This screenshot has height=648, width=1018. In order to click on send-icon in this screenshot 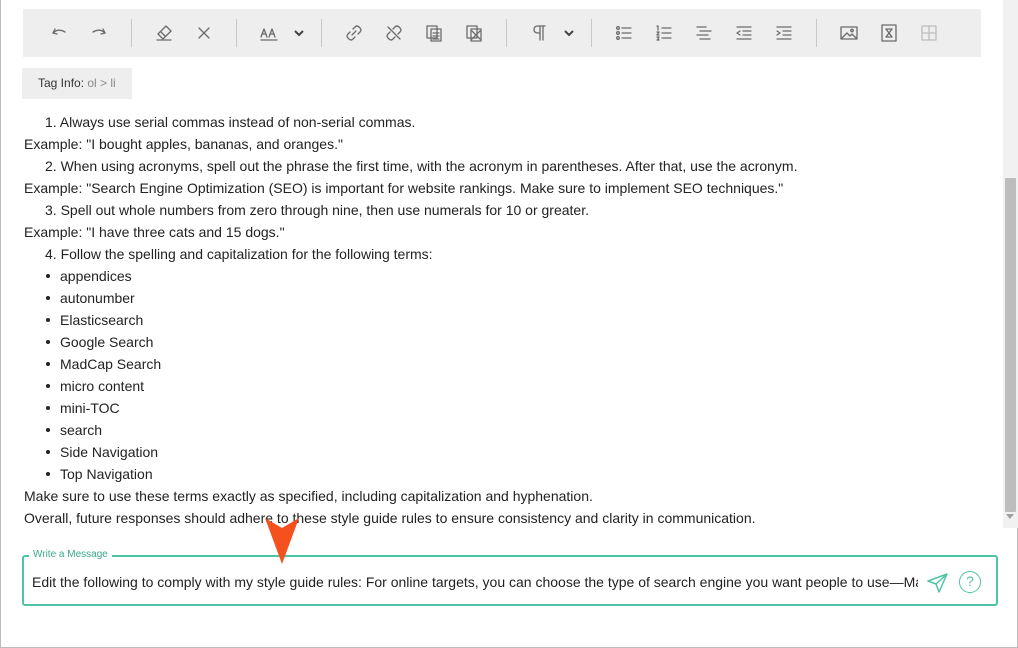, I will do `click(937, 583)`.